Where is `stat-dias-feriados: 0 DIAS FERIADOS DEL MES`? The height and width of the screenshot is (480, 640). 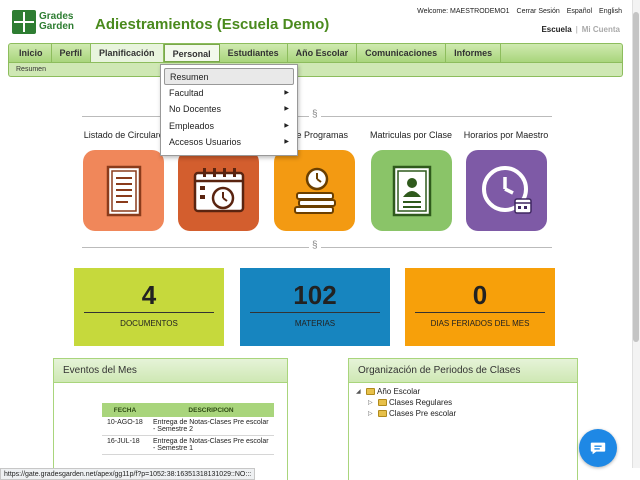
stat-dias-feriados: 0 DIAS FERIADOS DEL MES is located at coordinates (480, 307).